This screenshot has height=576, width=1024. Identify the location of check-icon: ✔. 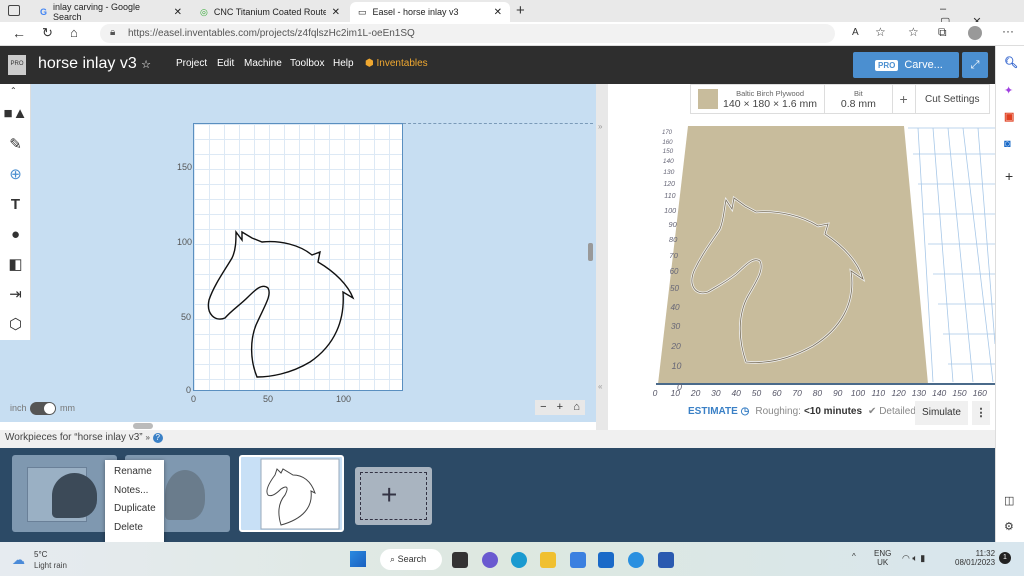
(872, 411).